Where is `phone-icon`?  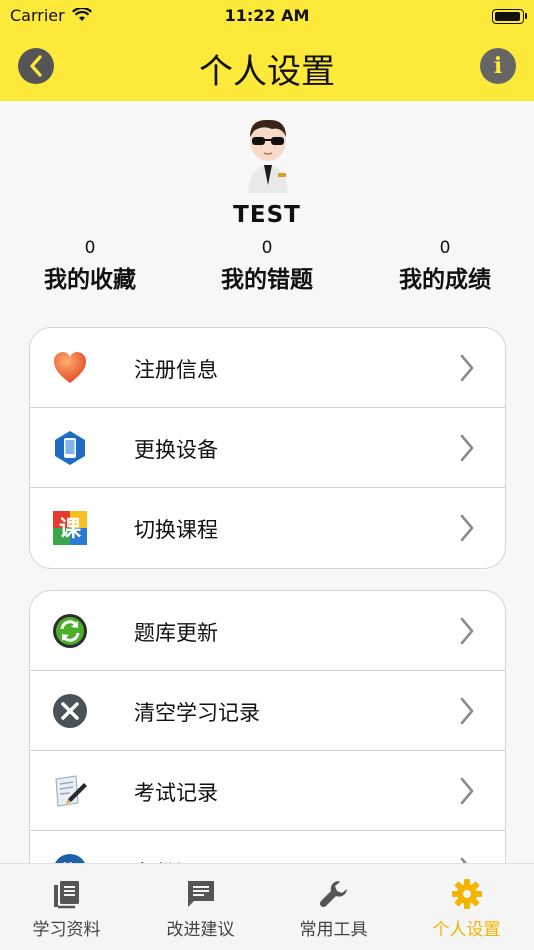
phone-icon is located at coordinates (70, 448).